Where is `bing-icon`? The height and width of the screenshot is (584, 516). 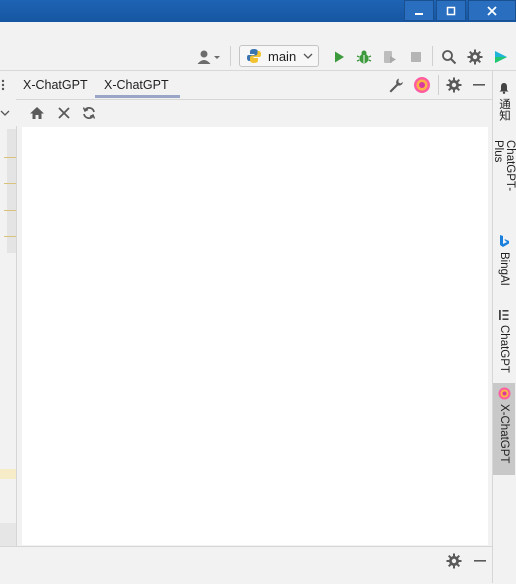
bing-icon is located at coordinates (504, 241).